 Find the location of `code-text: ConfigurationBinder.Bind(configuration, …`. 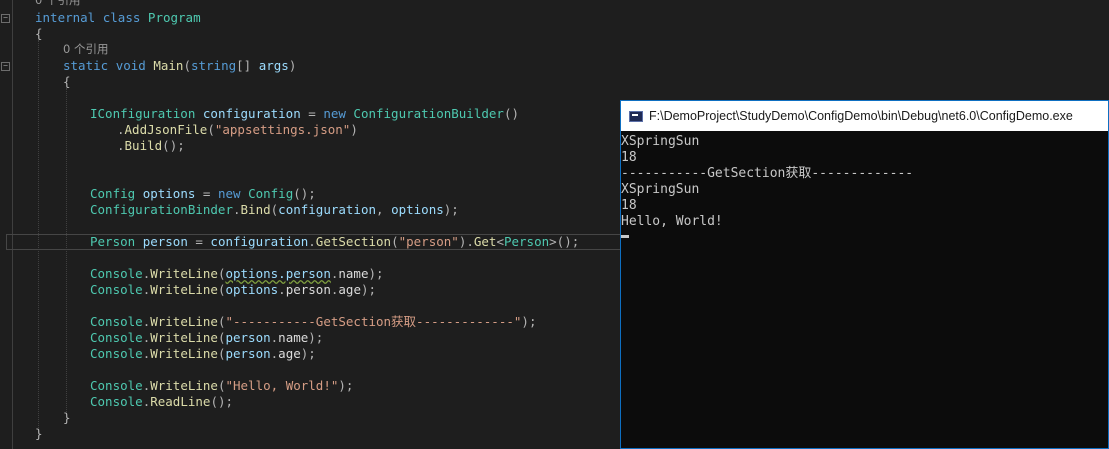

code-text: ConfigurationBinder.Bind(configuration, … is located at coordinates (274, 210).